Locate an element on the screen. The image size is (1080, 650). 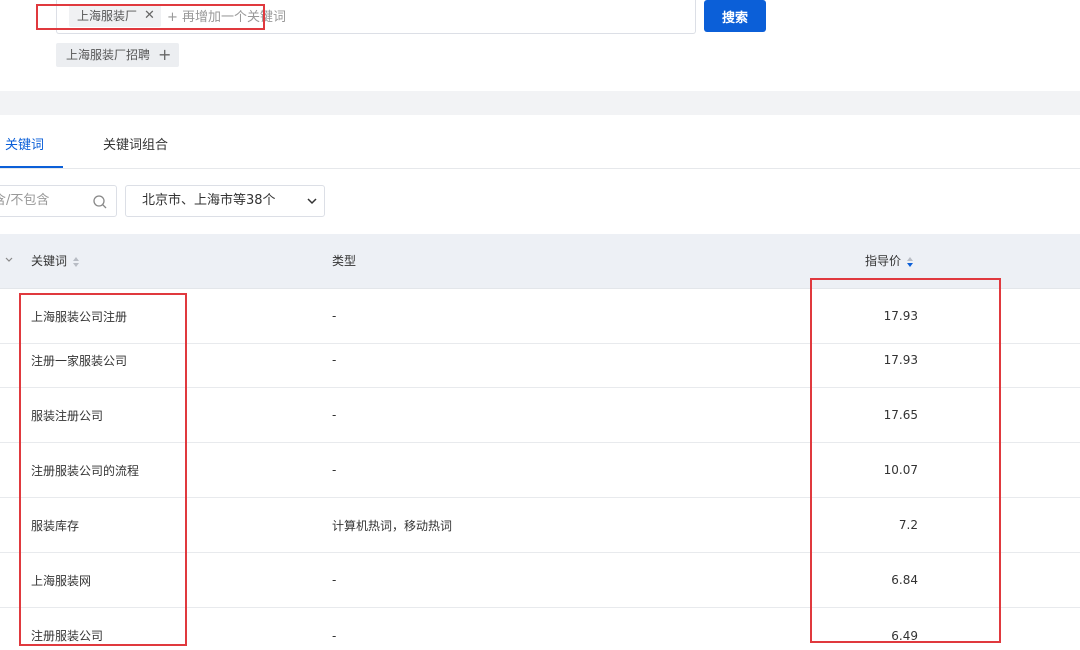
plus-icon: + is located at coordinates (164, 55).